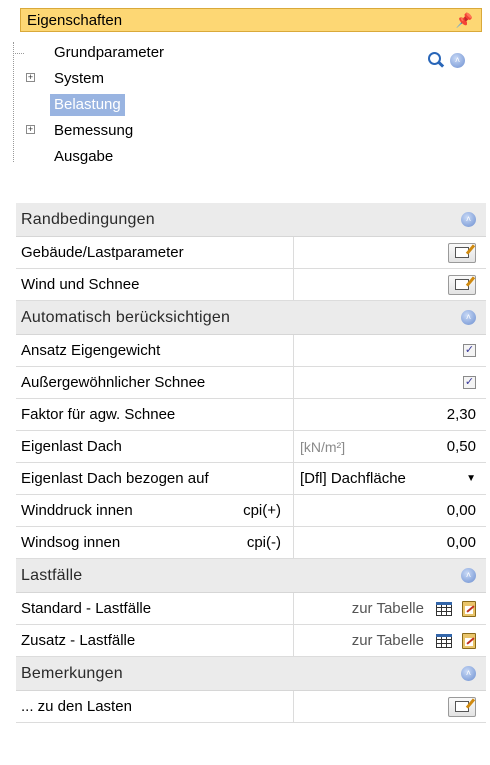  What do you see at coordinates (91, 350) in the screenshot?
I see `property-label: Ansatz Eigengewicht` at bounding box center [91, 350].